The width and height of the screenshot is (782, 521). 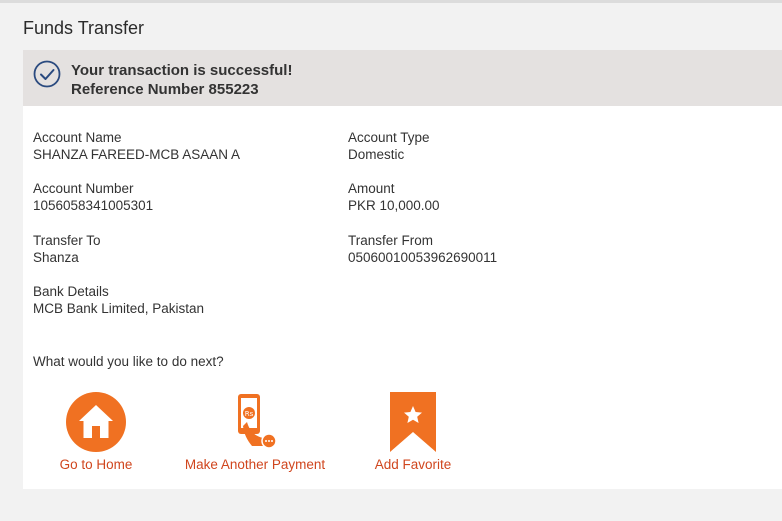 I want to click on payment-icon: Rs, so click(x=257, y=421).